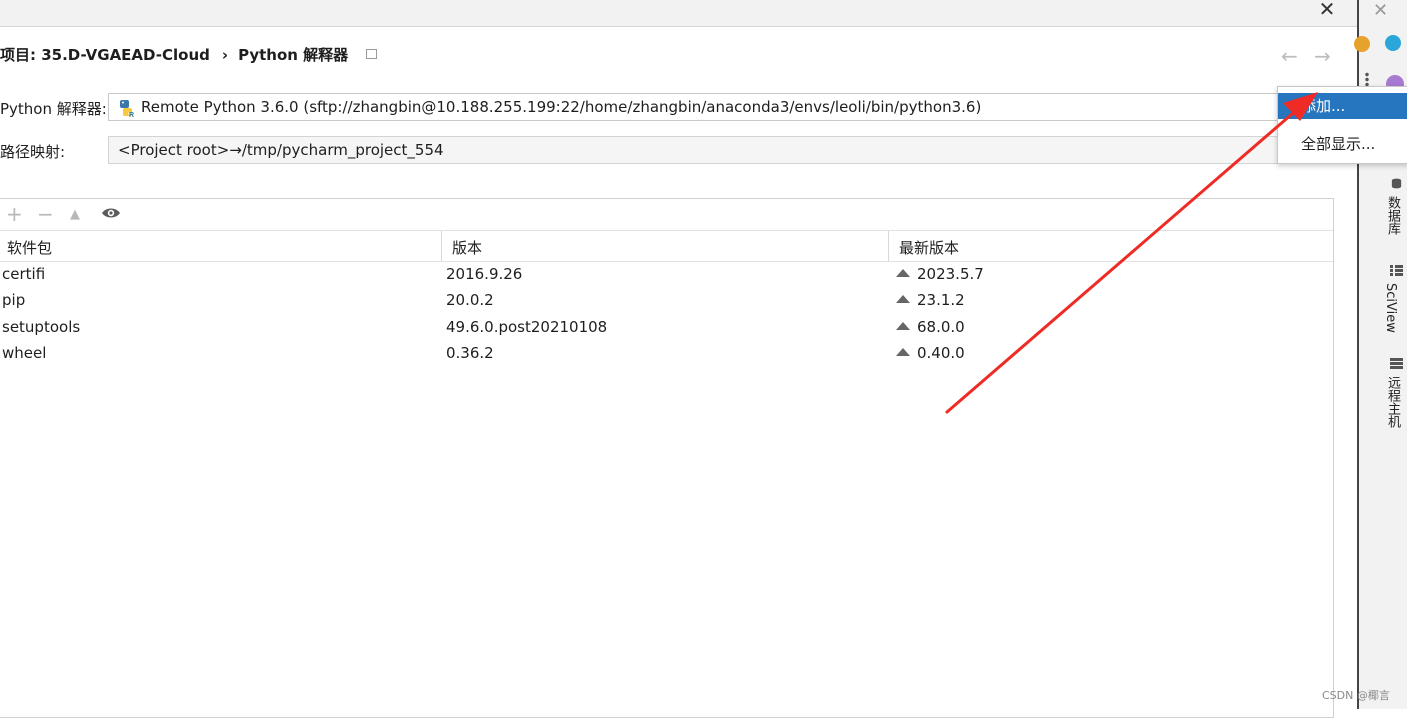 Image resolution: width=1407 pixels, height=718 pixels. I want to click on svg-text: R, so click(131, 114).